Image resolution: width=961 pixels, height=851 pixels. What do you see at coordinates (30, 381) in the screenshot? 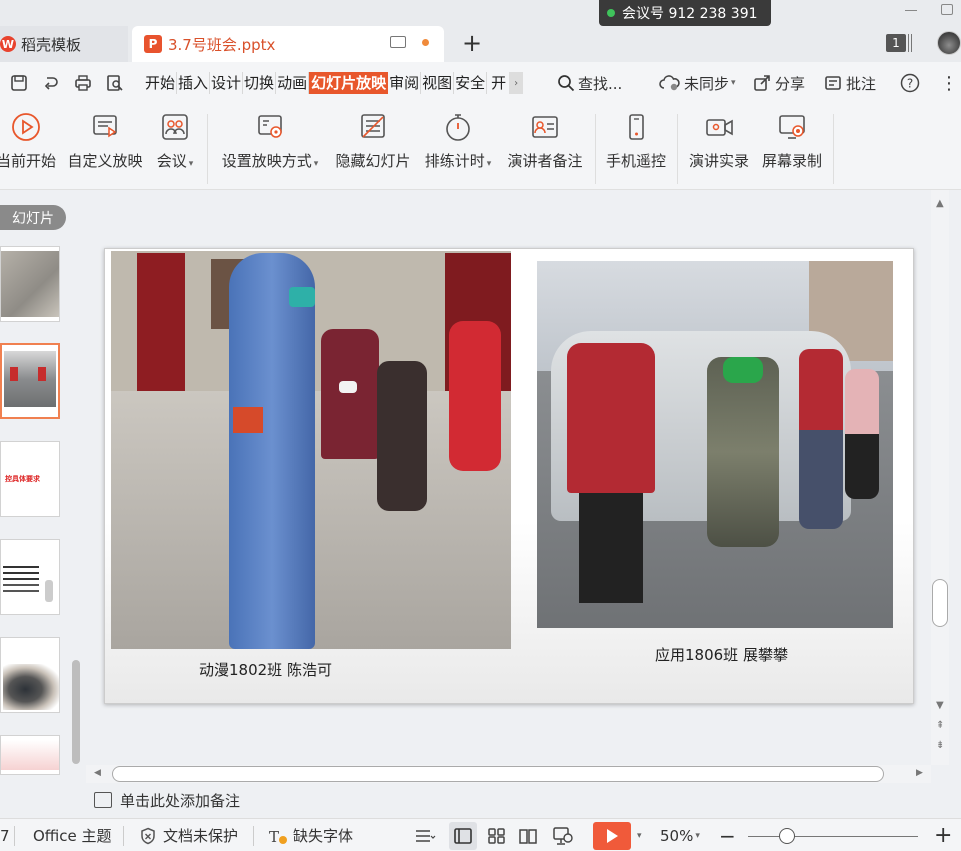
I see `slide-thumbnail-selected` at bounding box center [30, 381].